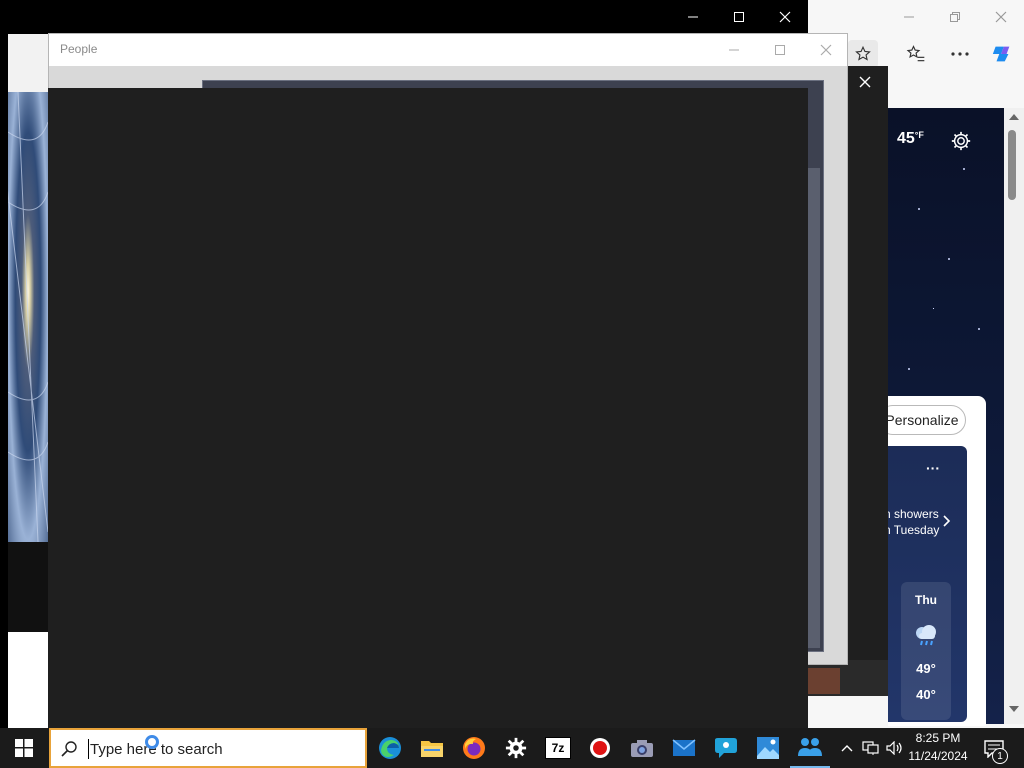  I want to click on show-hidden-icons-chevron-up-icon, so click(847, 748).